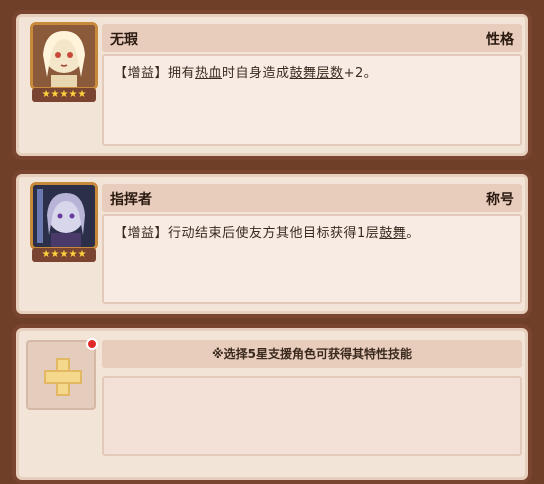  Describe the element at coordinates (312, 259) in the screenshot. I see `trait-description-box: 【增益】行动结束后使友方其他目标获得1层鼓舞。` at that location.